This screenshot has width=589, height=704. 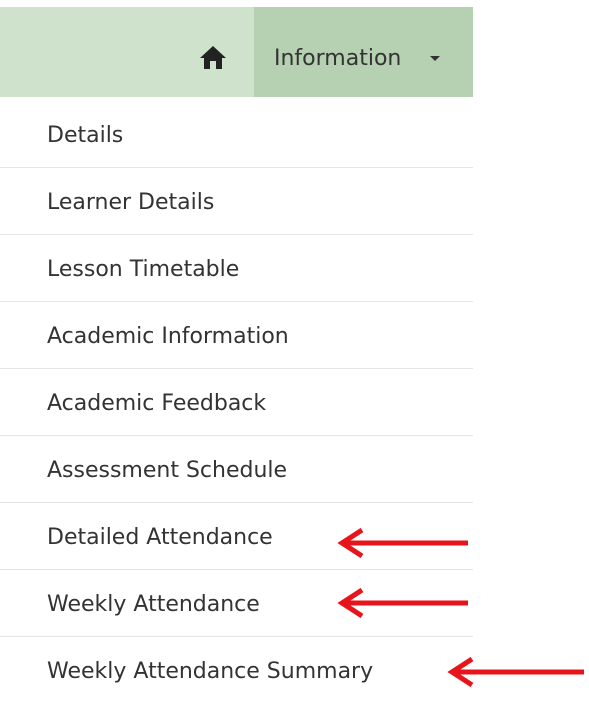 I want to click on menu-item-weekly-attendance-summary: Weekly Attendance Summary, so click(x=236, y=670).